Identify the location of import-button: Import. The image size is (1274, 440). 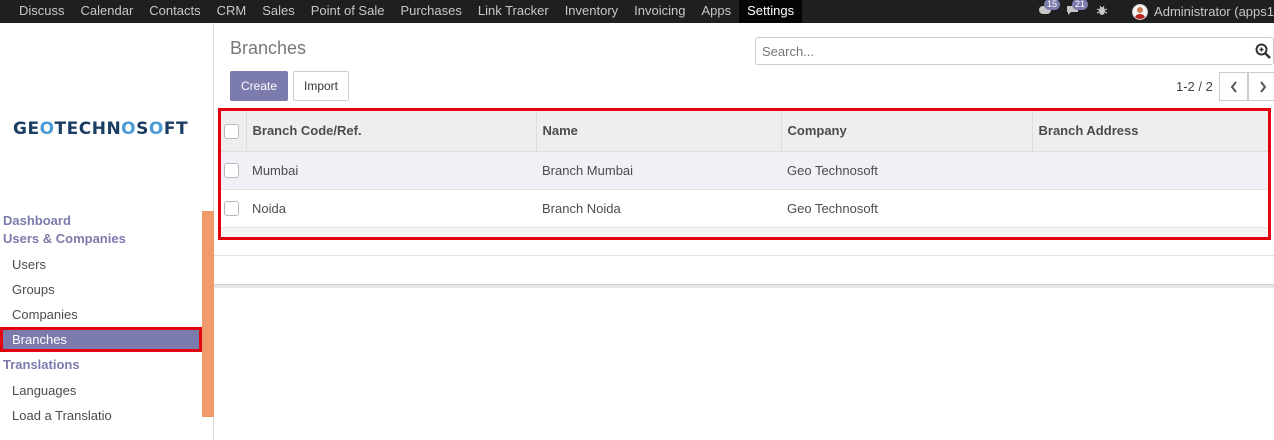
(321, 86).